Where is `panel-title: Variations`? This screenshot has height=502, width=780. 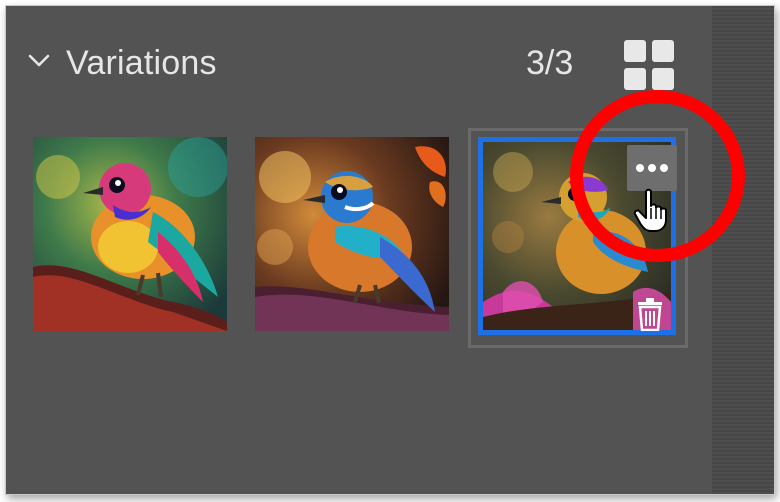 panel-title: Variations is located at coordinates (141, 63).